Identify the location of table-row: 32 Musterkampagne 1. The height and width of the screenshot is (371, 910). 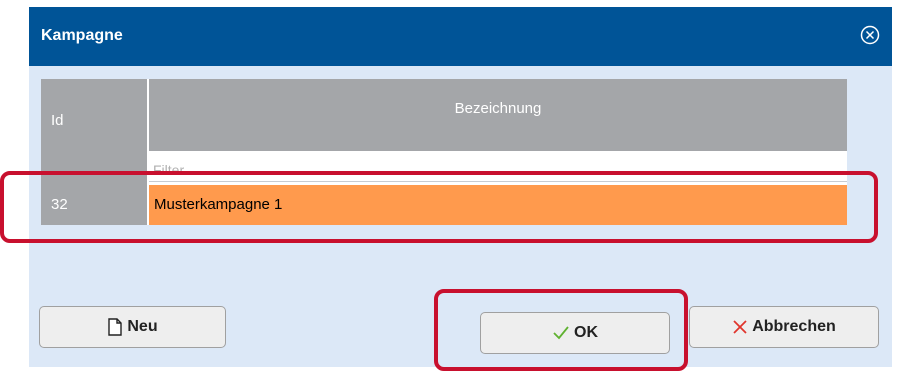
(444, 205).